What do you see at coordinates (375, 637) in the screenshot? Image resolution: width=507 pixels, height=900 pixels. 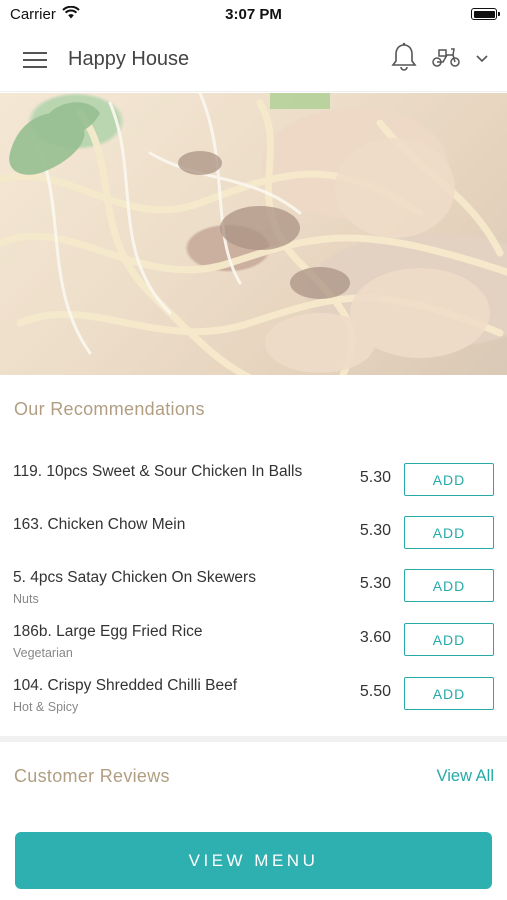 I see `item-price: 3.60` at bounding box center [375, 637].